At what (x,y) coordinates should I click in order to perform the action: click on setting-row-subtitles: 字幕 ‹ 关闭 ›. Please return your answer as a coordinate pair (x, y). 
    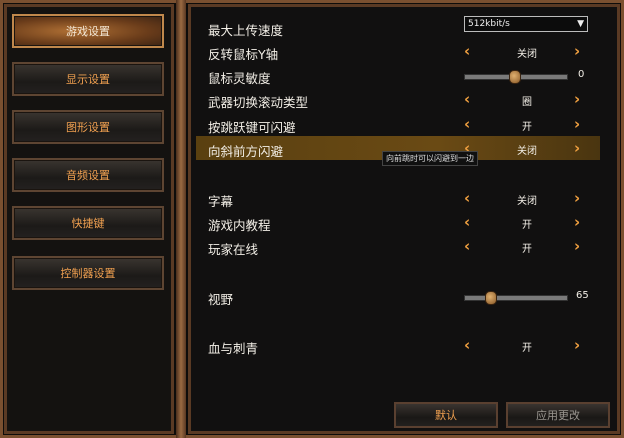
    Looking at the image, I should click on (398, 199).